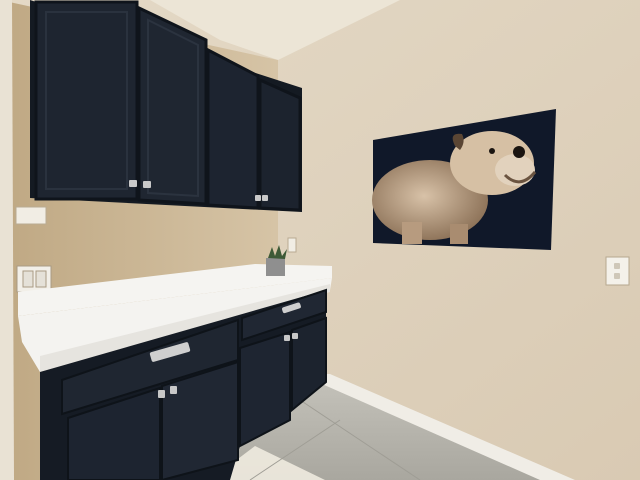 The image size is (640, 480). I want to click on plant-pot, so click(275, 267).